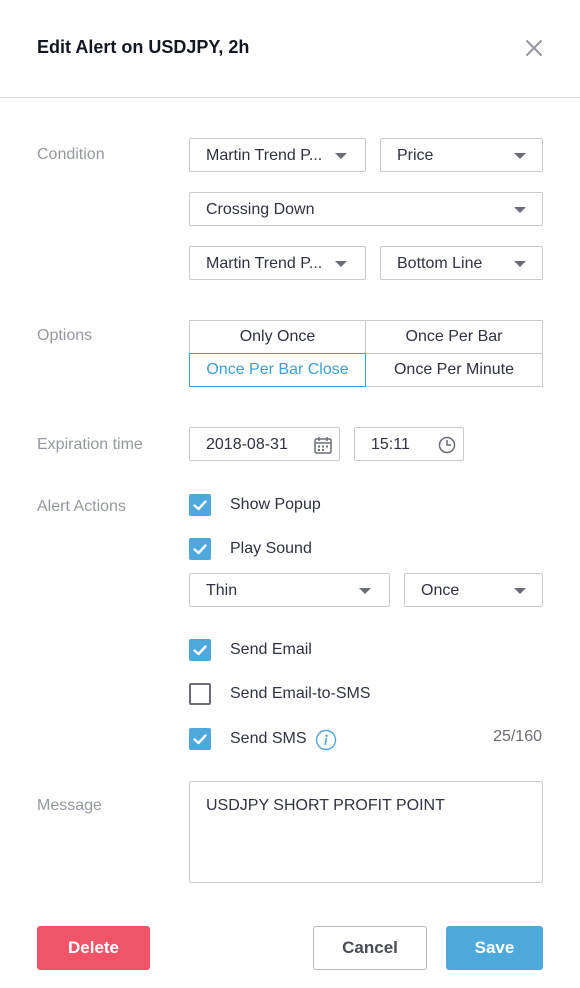 The height and width of the screenshot is (988, 580). Describe the element at coordinates (447, 445) in the screenshot. I see `clock-icon` at that location.